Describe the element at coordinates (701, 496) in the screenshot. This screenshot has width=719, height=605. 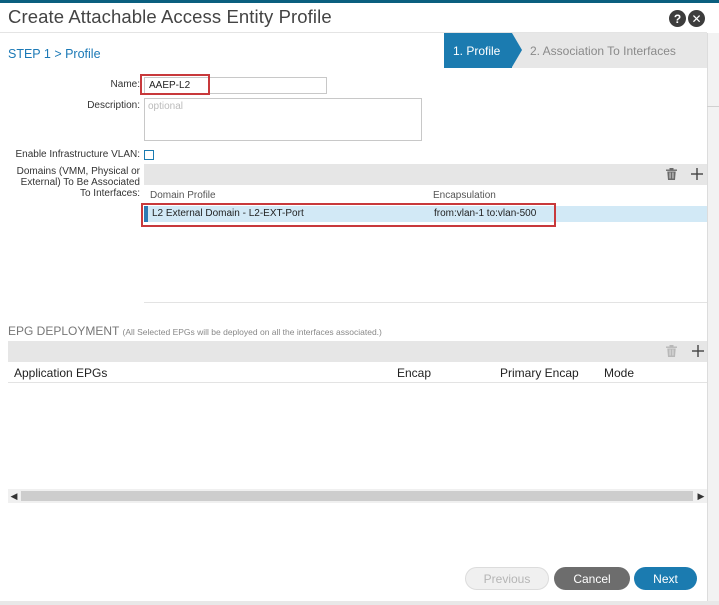
I see `scroll-right-icon: ▶` at that location.